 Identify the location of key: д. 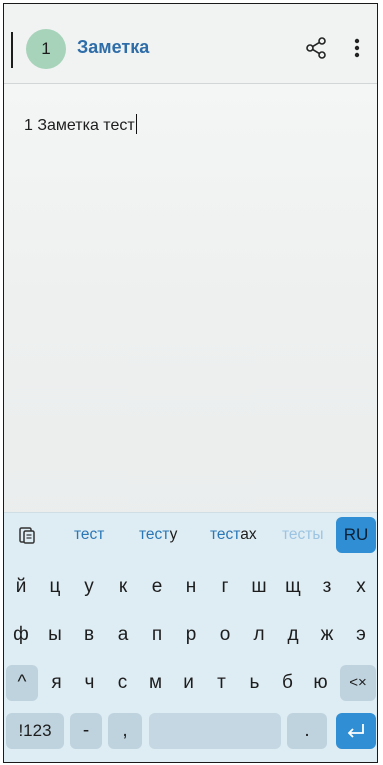
(293, 635).